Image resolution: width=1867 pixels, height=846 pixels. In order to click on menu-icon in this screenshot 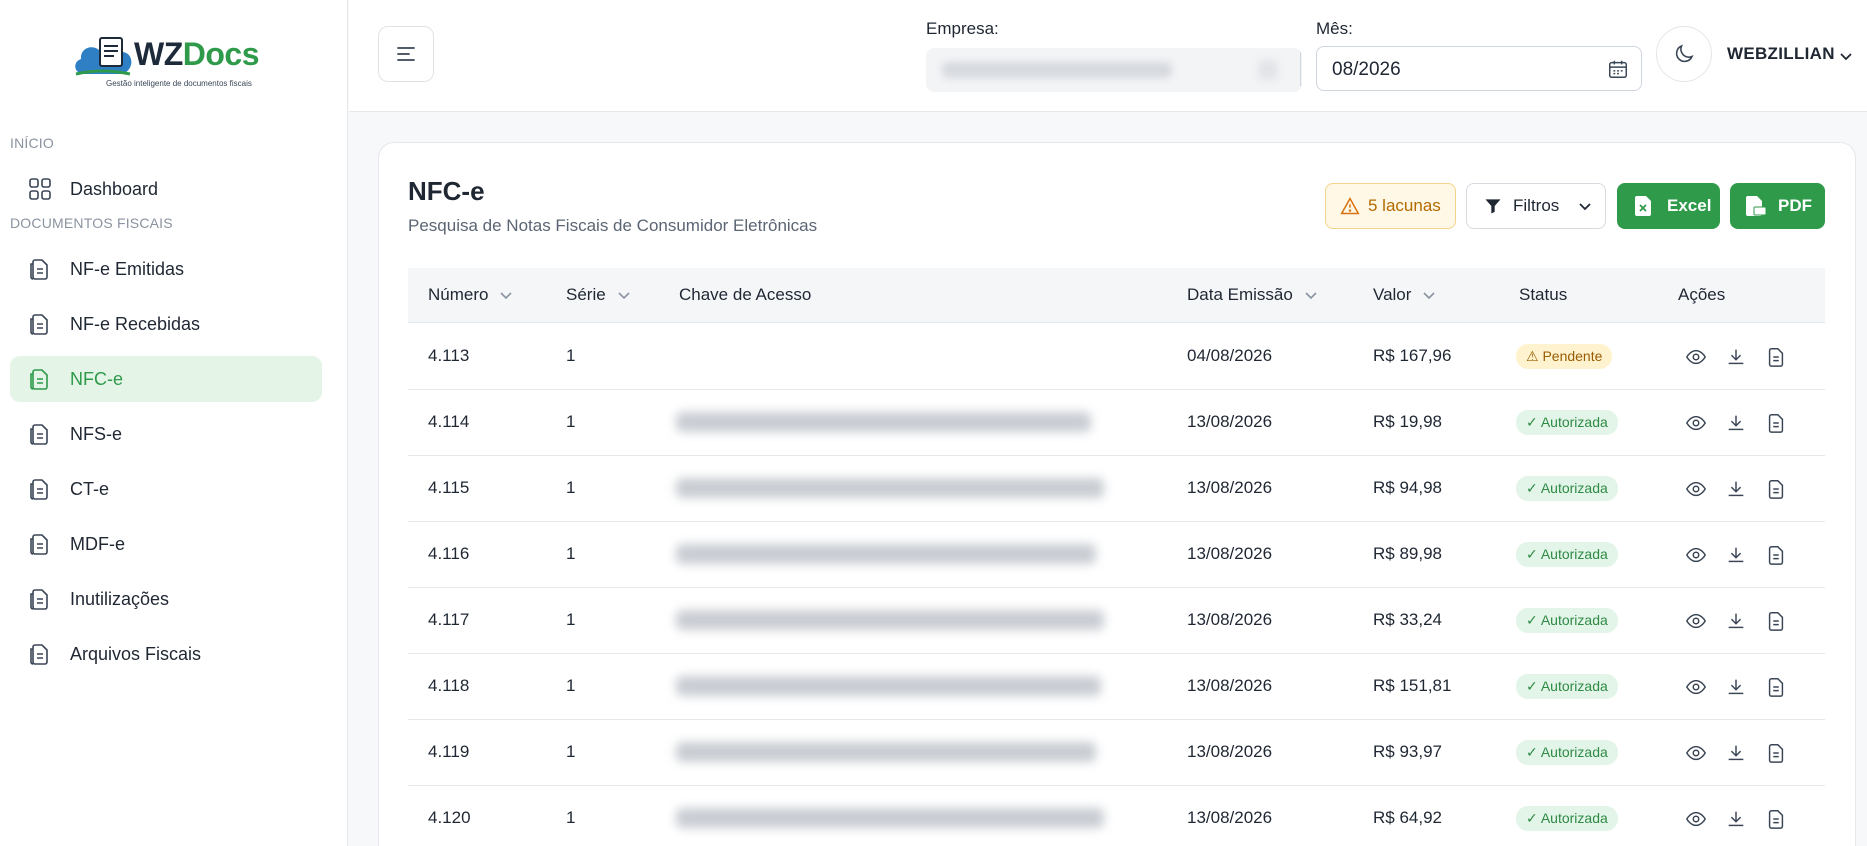, I will do `click(406, 54)`.